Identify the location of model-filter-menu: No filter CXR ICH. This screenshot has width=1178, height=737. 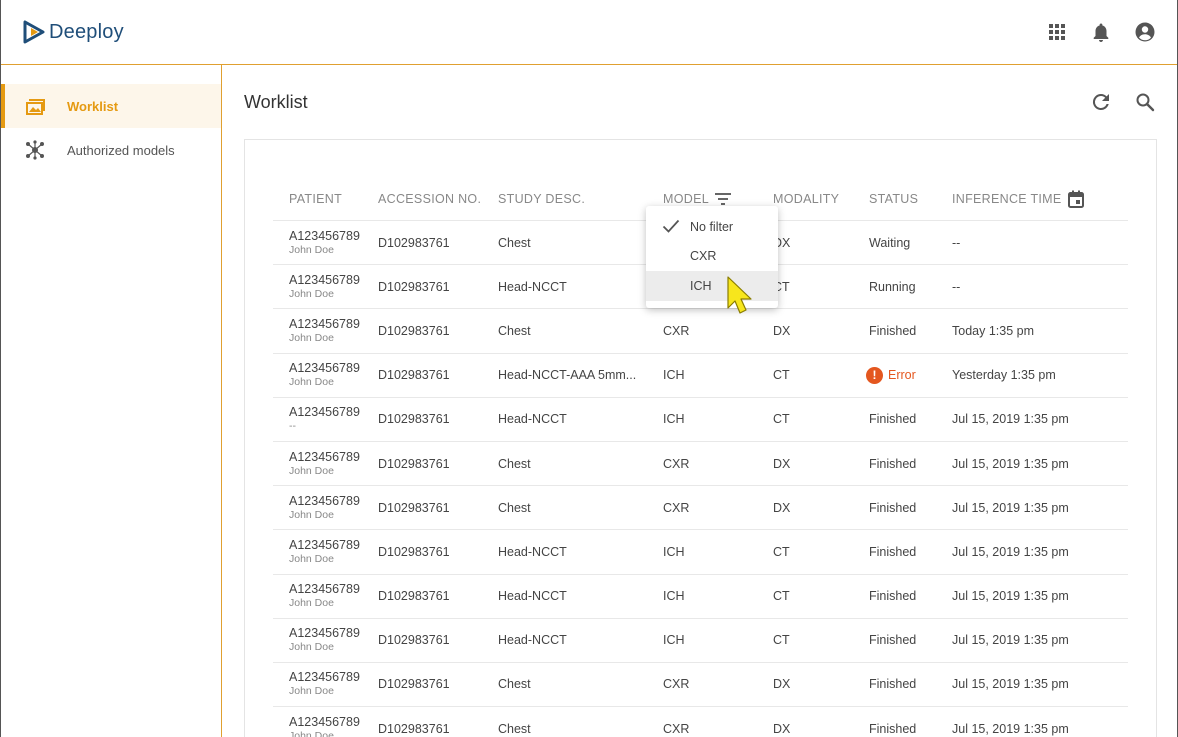
(712, 257).